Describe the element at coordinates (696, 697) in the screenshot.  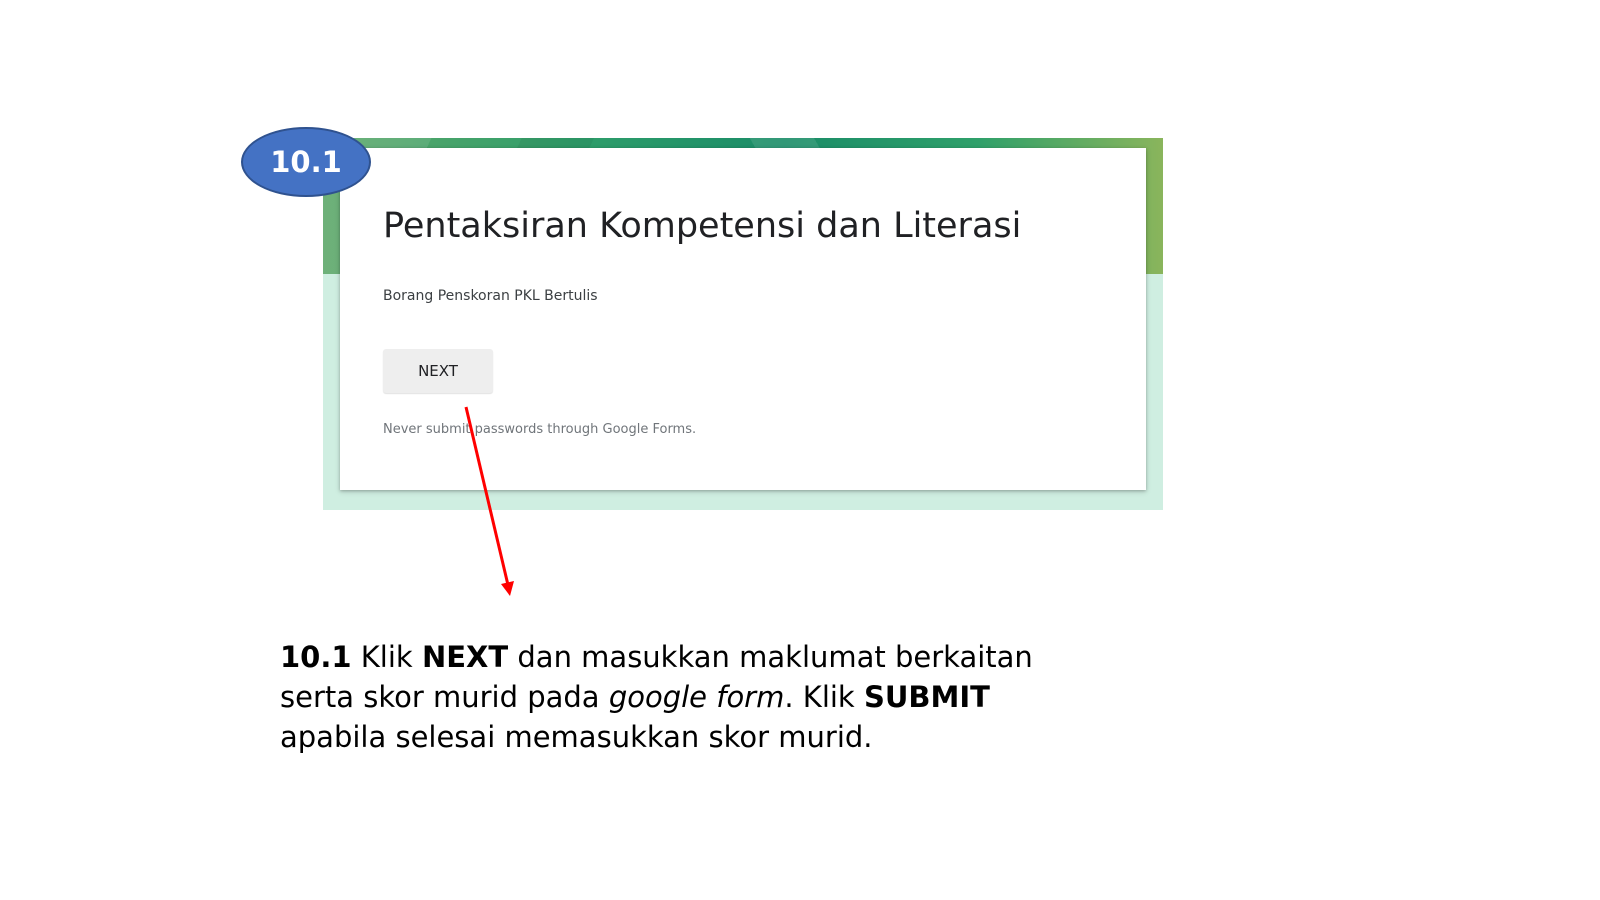
I see `instruction-google-form: google form` at that location.